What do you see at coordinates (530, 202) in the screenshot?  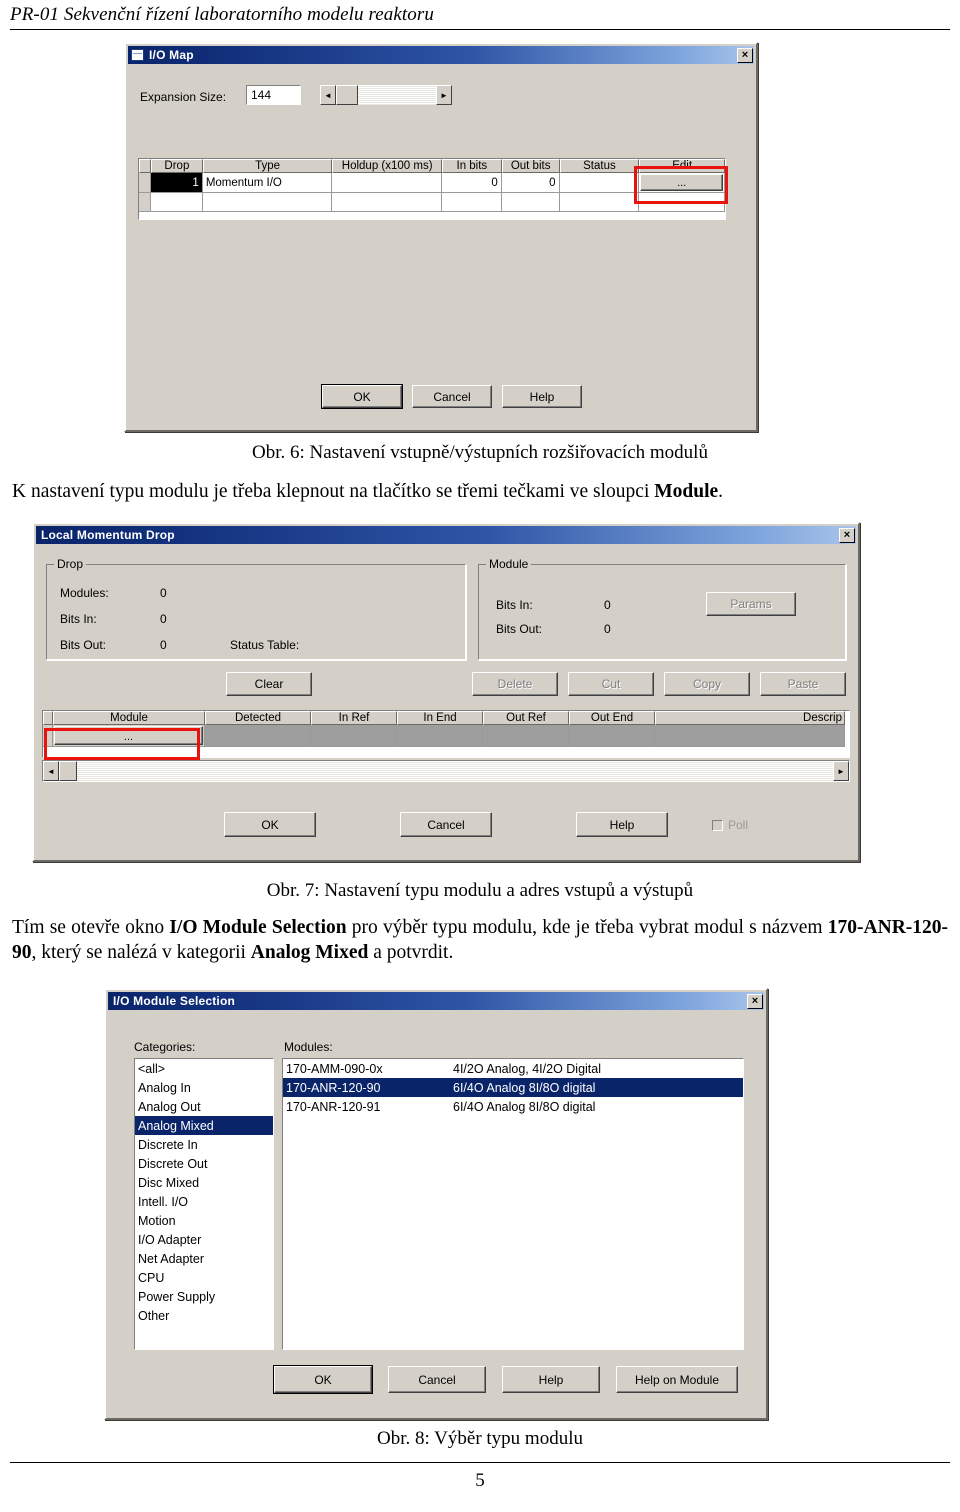 I see `cell-out-bits` at bounding box center [530, 202].